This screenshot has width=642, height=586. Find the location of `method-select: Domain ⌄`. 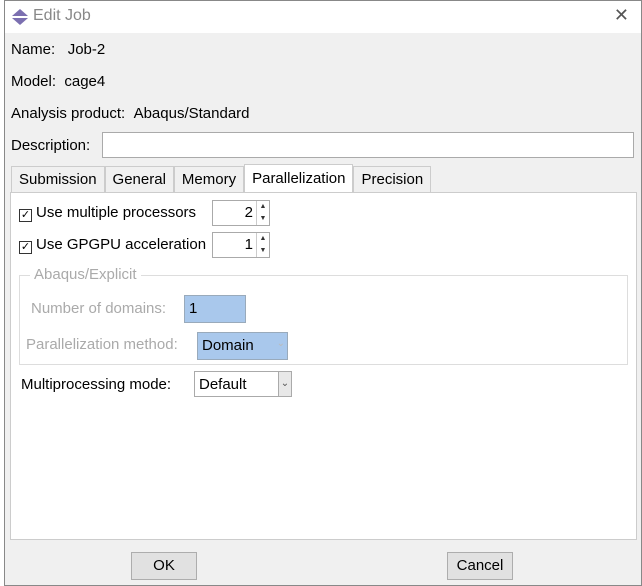

method-select: Domain ⌄ is located at coordinates (242, 346).